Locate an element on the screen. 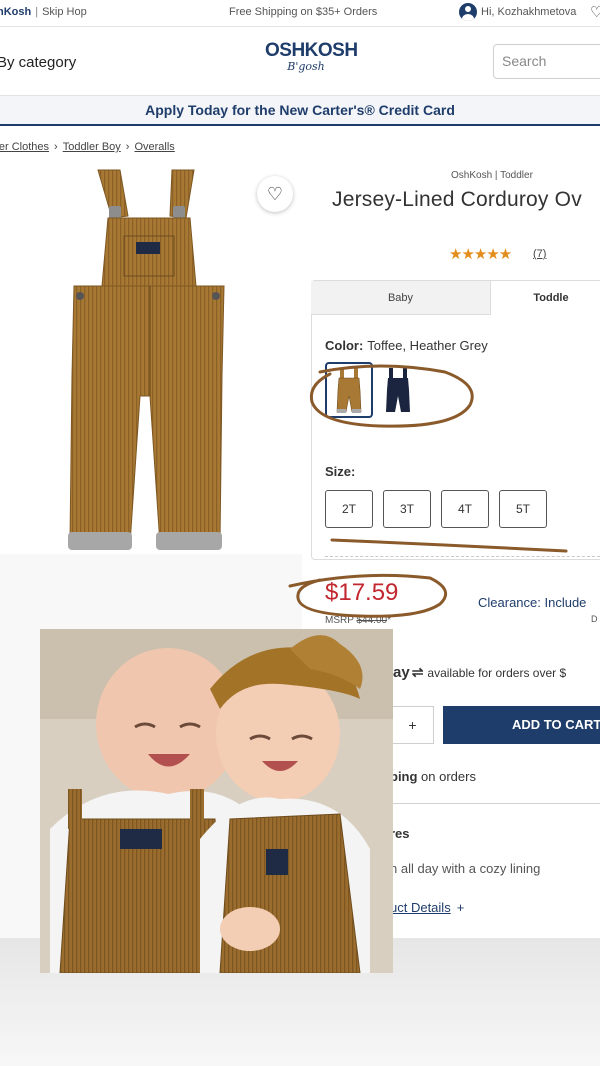 The image size is (600, 1066). free-shipping-banner: Free Shipping on $35+ Orders is located at coordinates (303, 12).